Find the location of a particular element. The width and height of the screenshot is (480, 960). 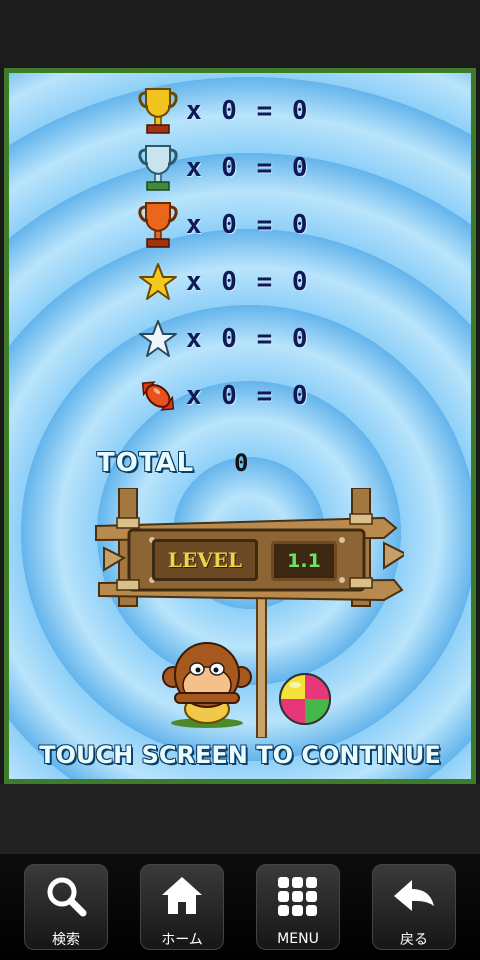

gold-star-icon is located at coordinates (158, 282).